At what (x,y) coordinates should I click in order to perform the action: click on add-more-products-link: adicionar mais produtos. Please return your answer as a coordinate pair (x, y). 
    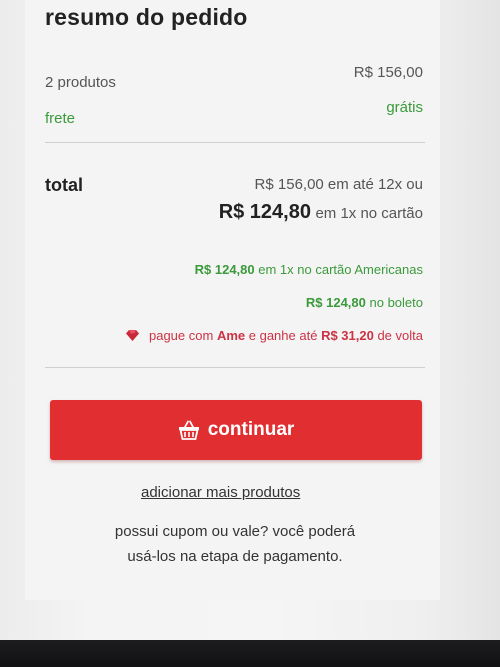
    Looking at the image, I should click on (220, 492).